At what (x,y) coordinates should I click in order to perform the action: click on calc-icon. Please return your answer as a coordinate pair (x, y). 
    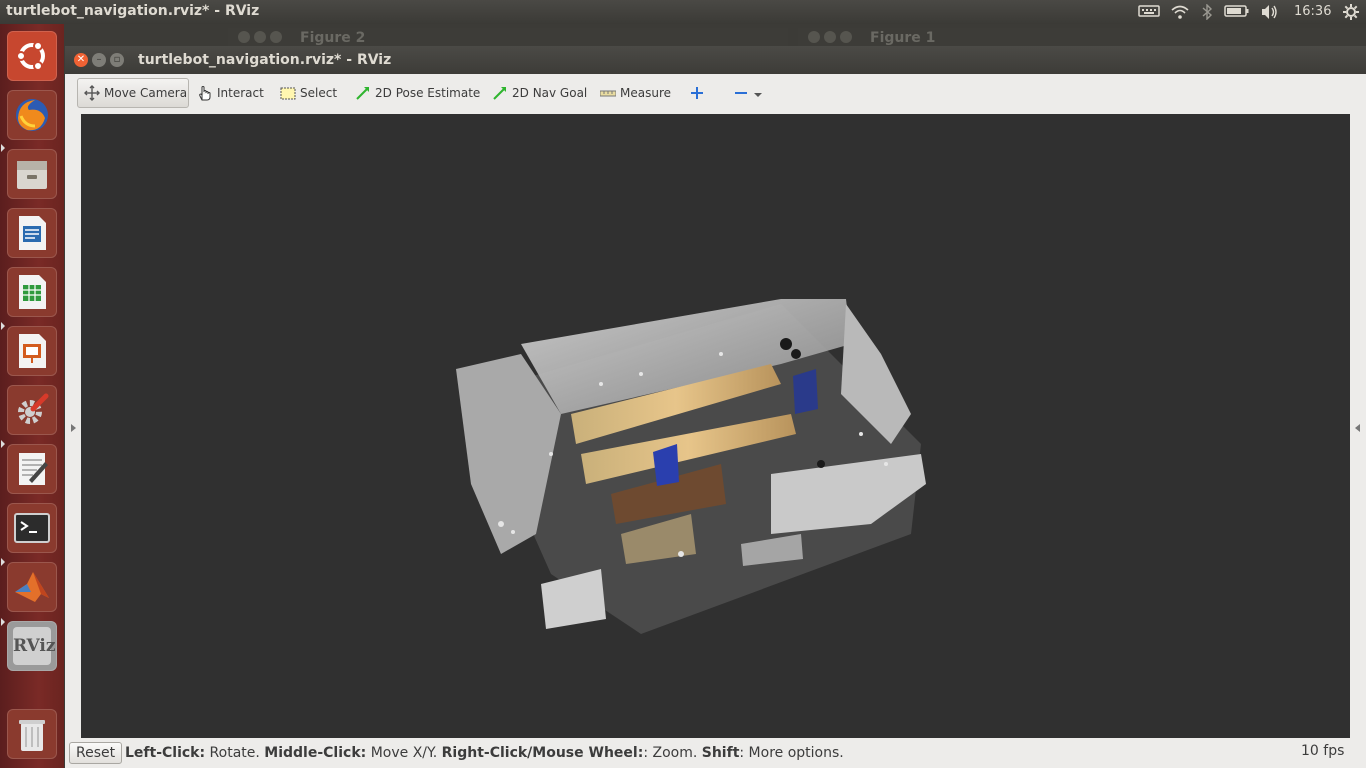
    Looking at the image, I should click on (32, 292).